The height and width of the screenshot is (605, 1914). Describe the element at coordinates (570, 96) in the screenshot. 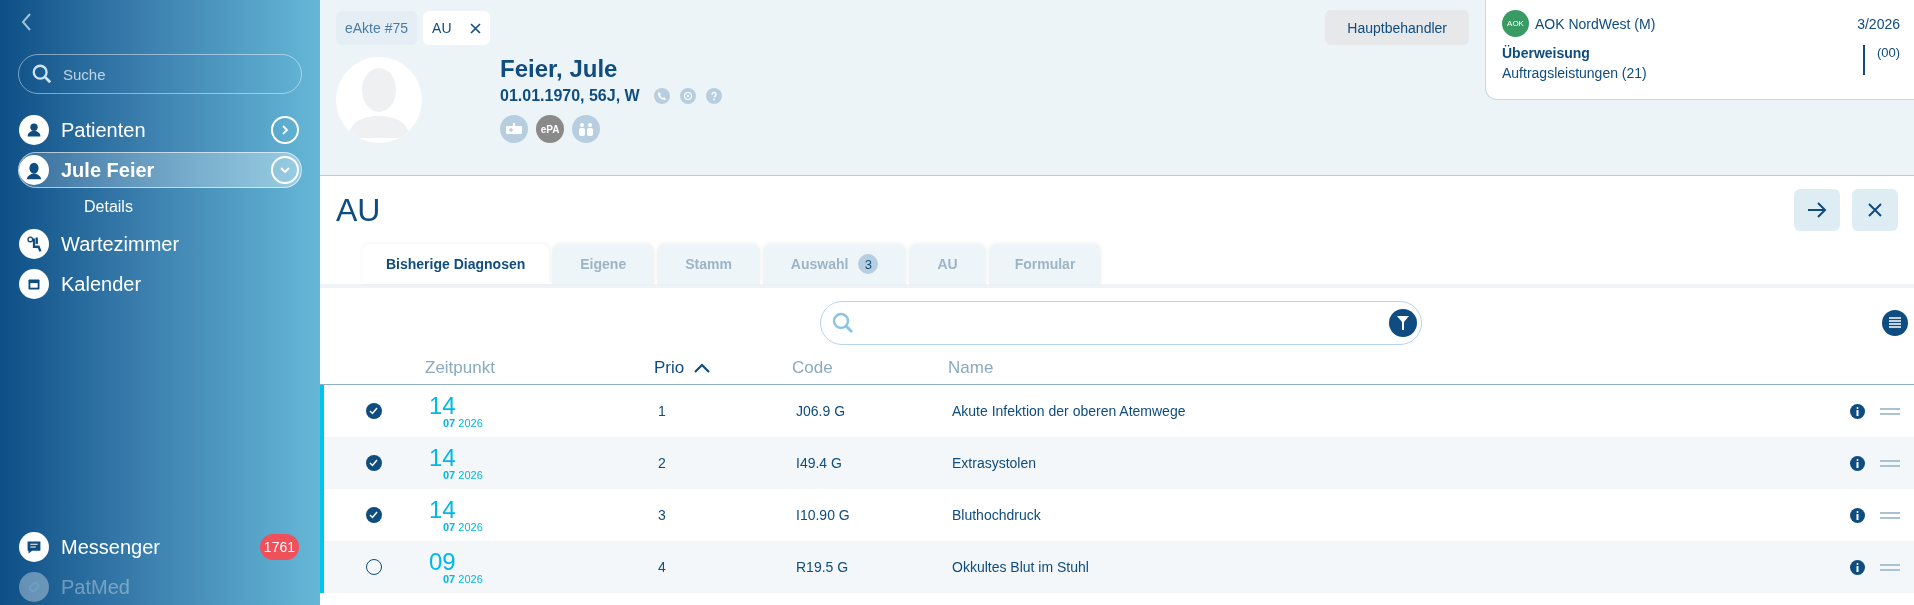

I see `patient-details: 01.01.1970, 56J, W` at that location.